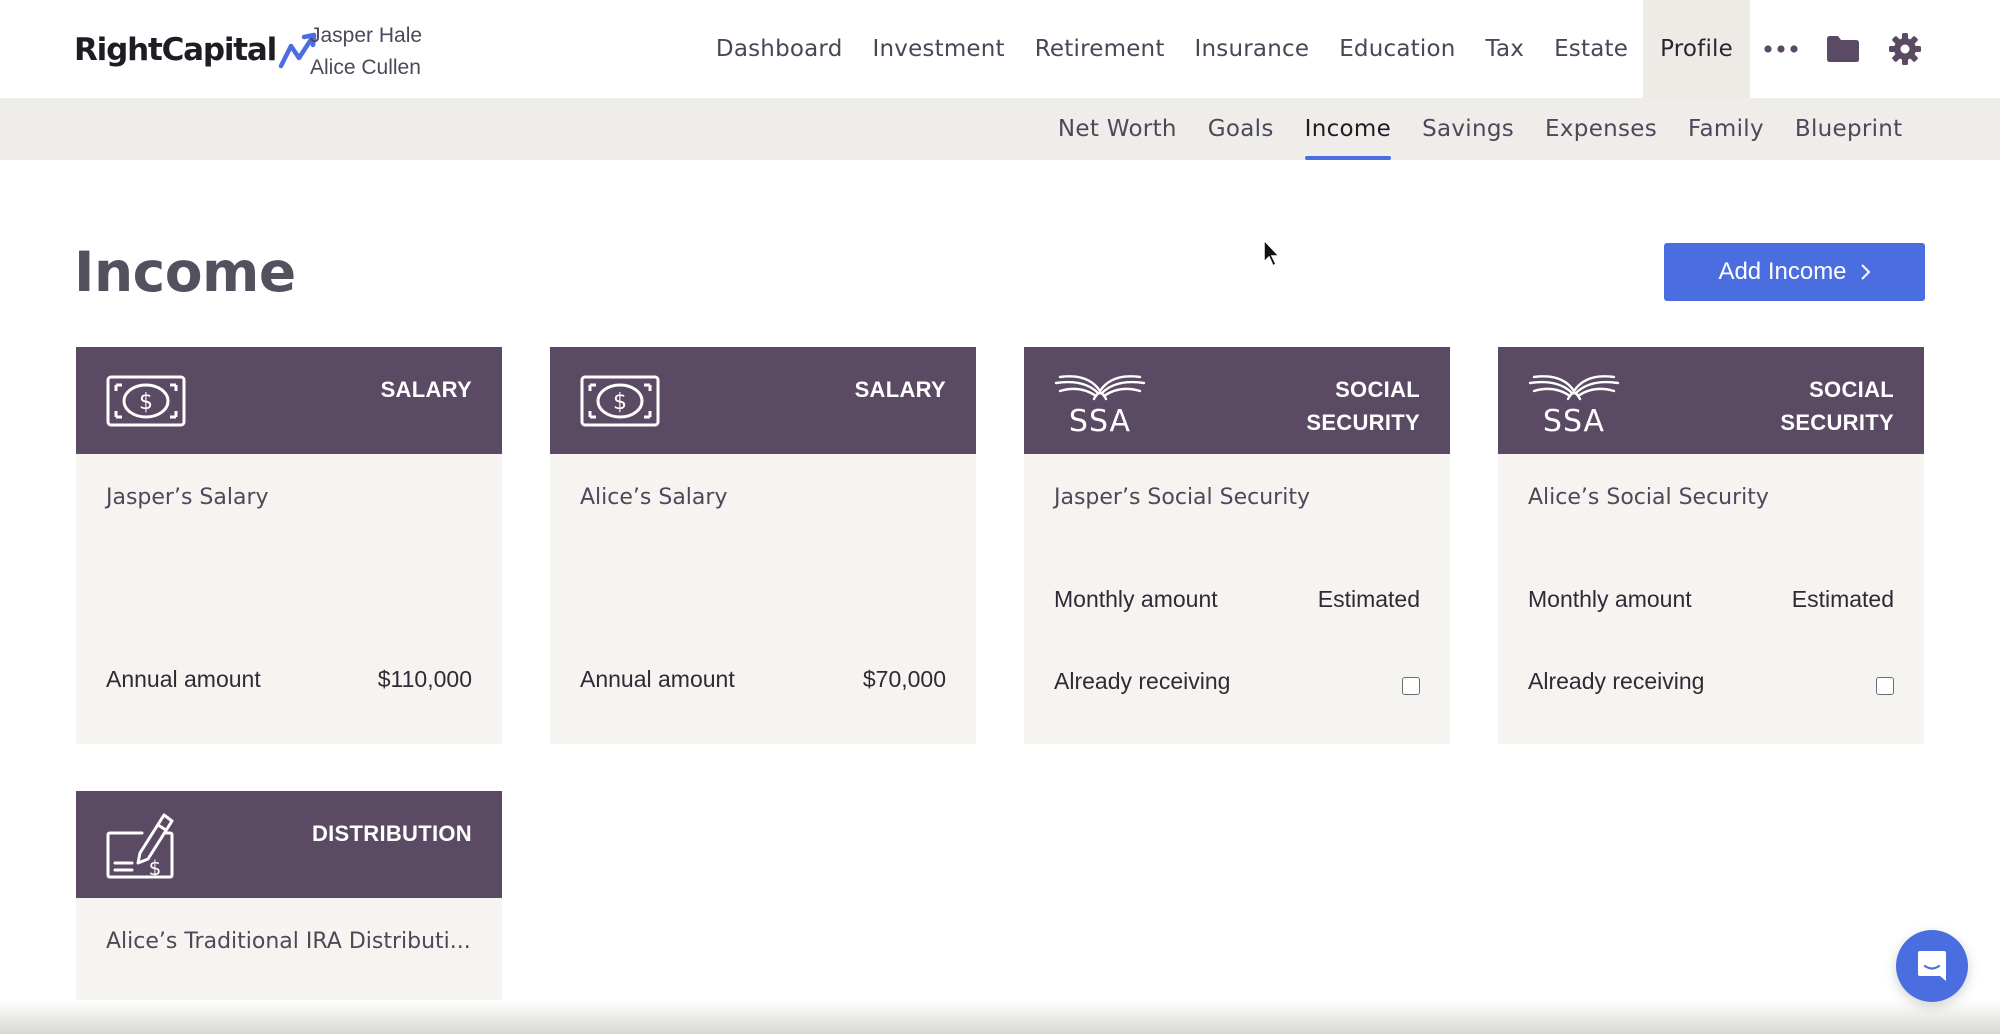 Image resolution: width=2000 pixels, height=1034 pixels. I want to click on tab-family: Family, so click(1726, 129).